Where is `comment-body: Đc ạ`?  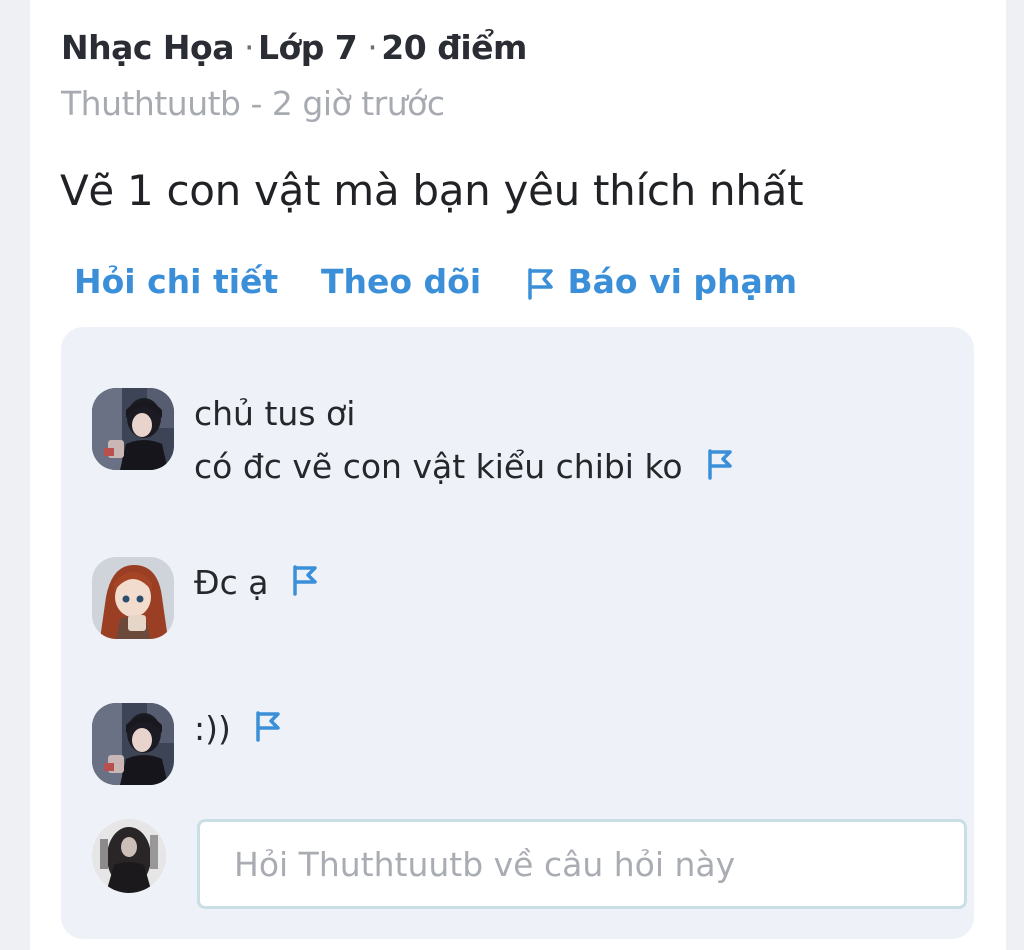
comment-body: Đc ạ is located at coordinates (257, 582).